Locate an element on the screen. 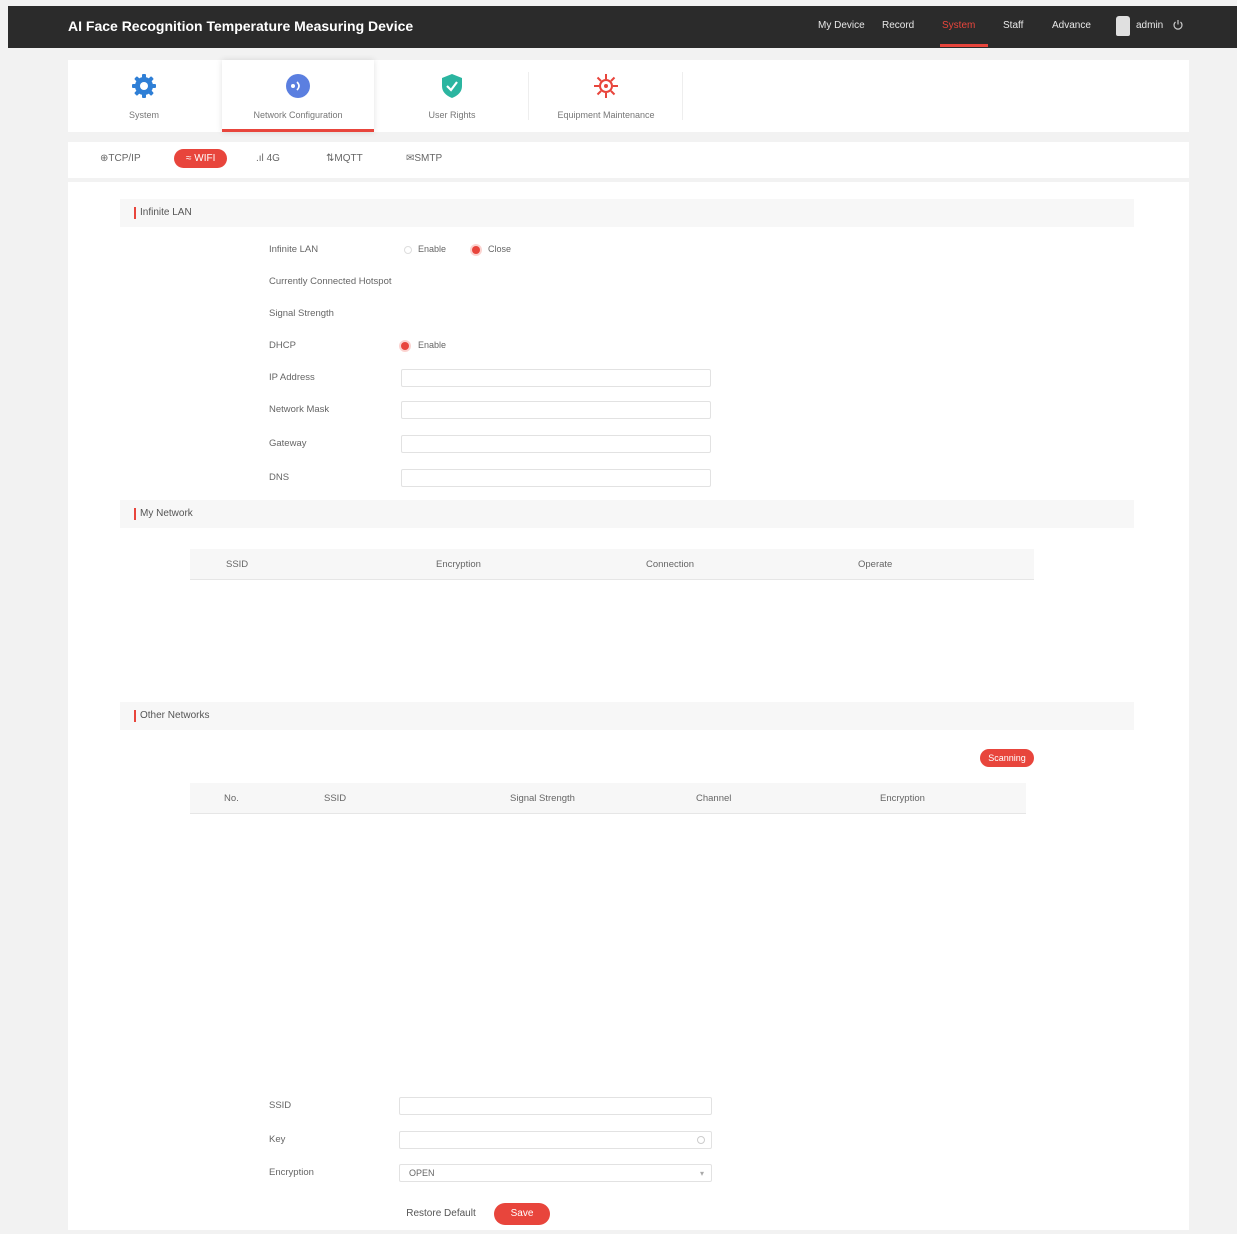 Image resolution: width=1237 pixels, height=1234 pixels. subtab-label: SMTP is located at coordinates (428, 158).